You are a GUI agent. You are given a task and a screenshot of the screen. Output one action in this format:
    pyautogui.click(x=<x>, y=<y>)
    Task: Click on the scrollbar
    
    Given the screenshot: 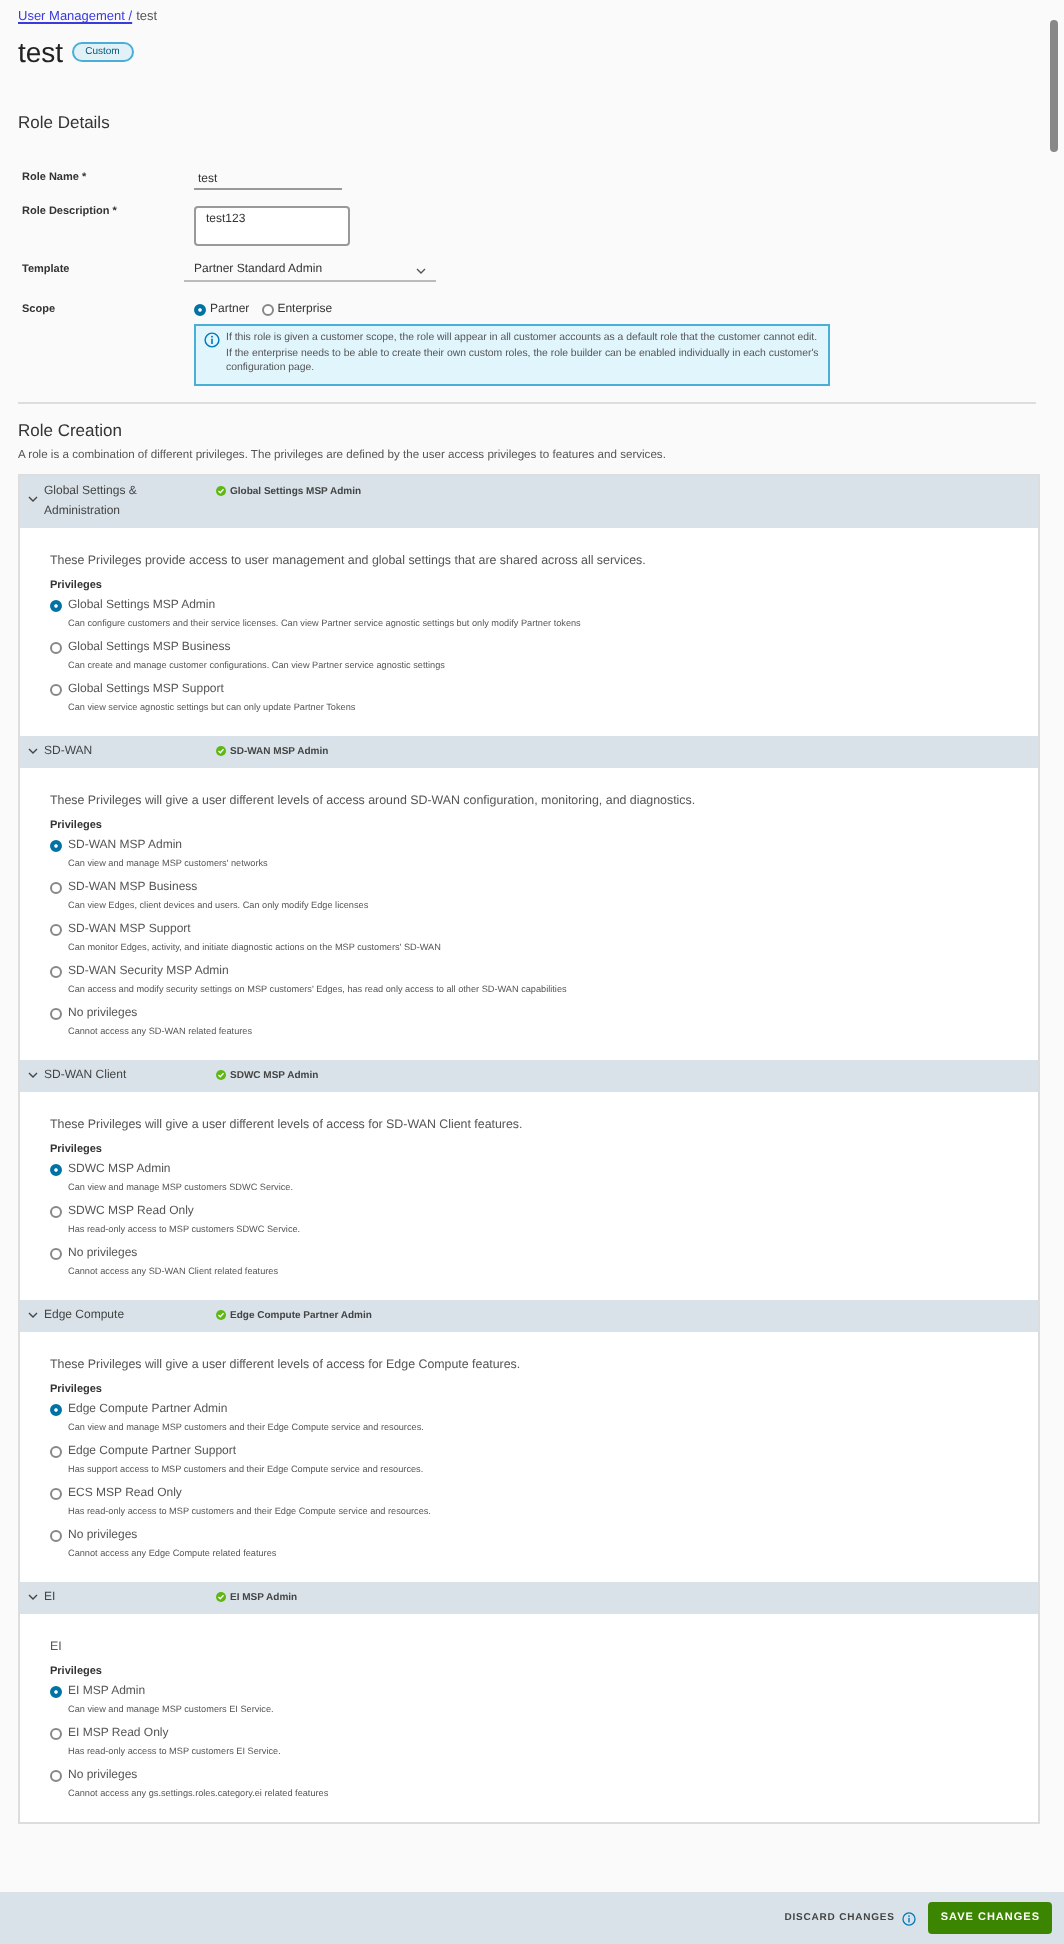 What is the action you would take?
    pyautogui.click(x=1054, y=86)
    